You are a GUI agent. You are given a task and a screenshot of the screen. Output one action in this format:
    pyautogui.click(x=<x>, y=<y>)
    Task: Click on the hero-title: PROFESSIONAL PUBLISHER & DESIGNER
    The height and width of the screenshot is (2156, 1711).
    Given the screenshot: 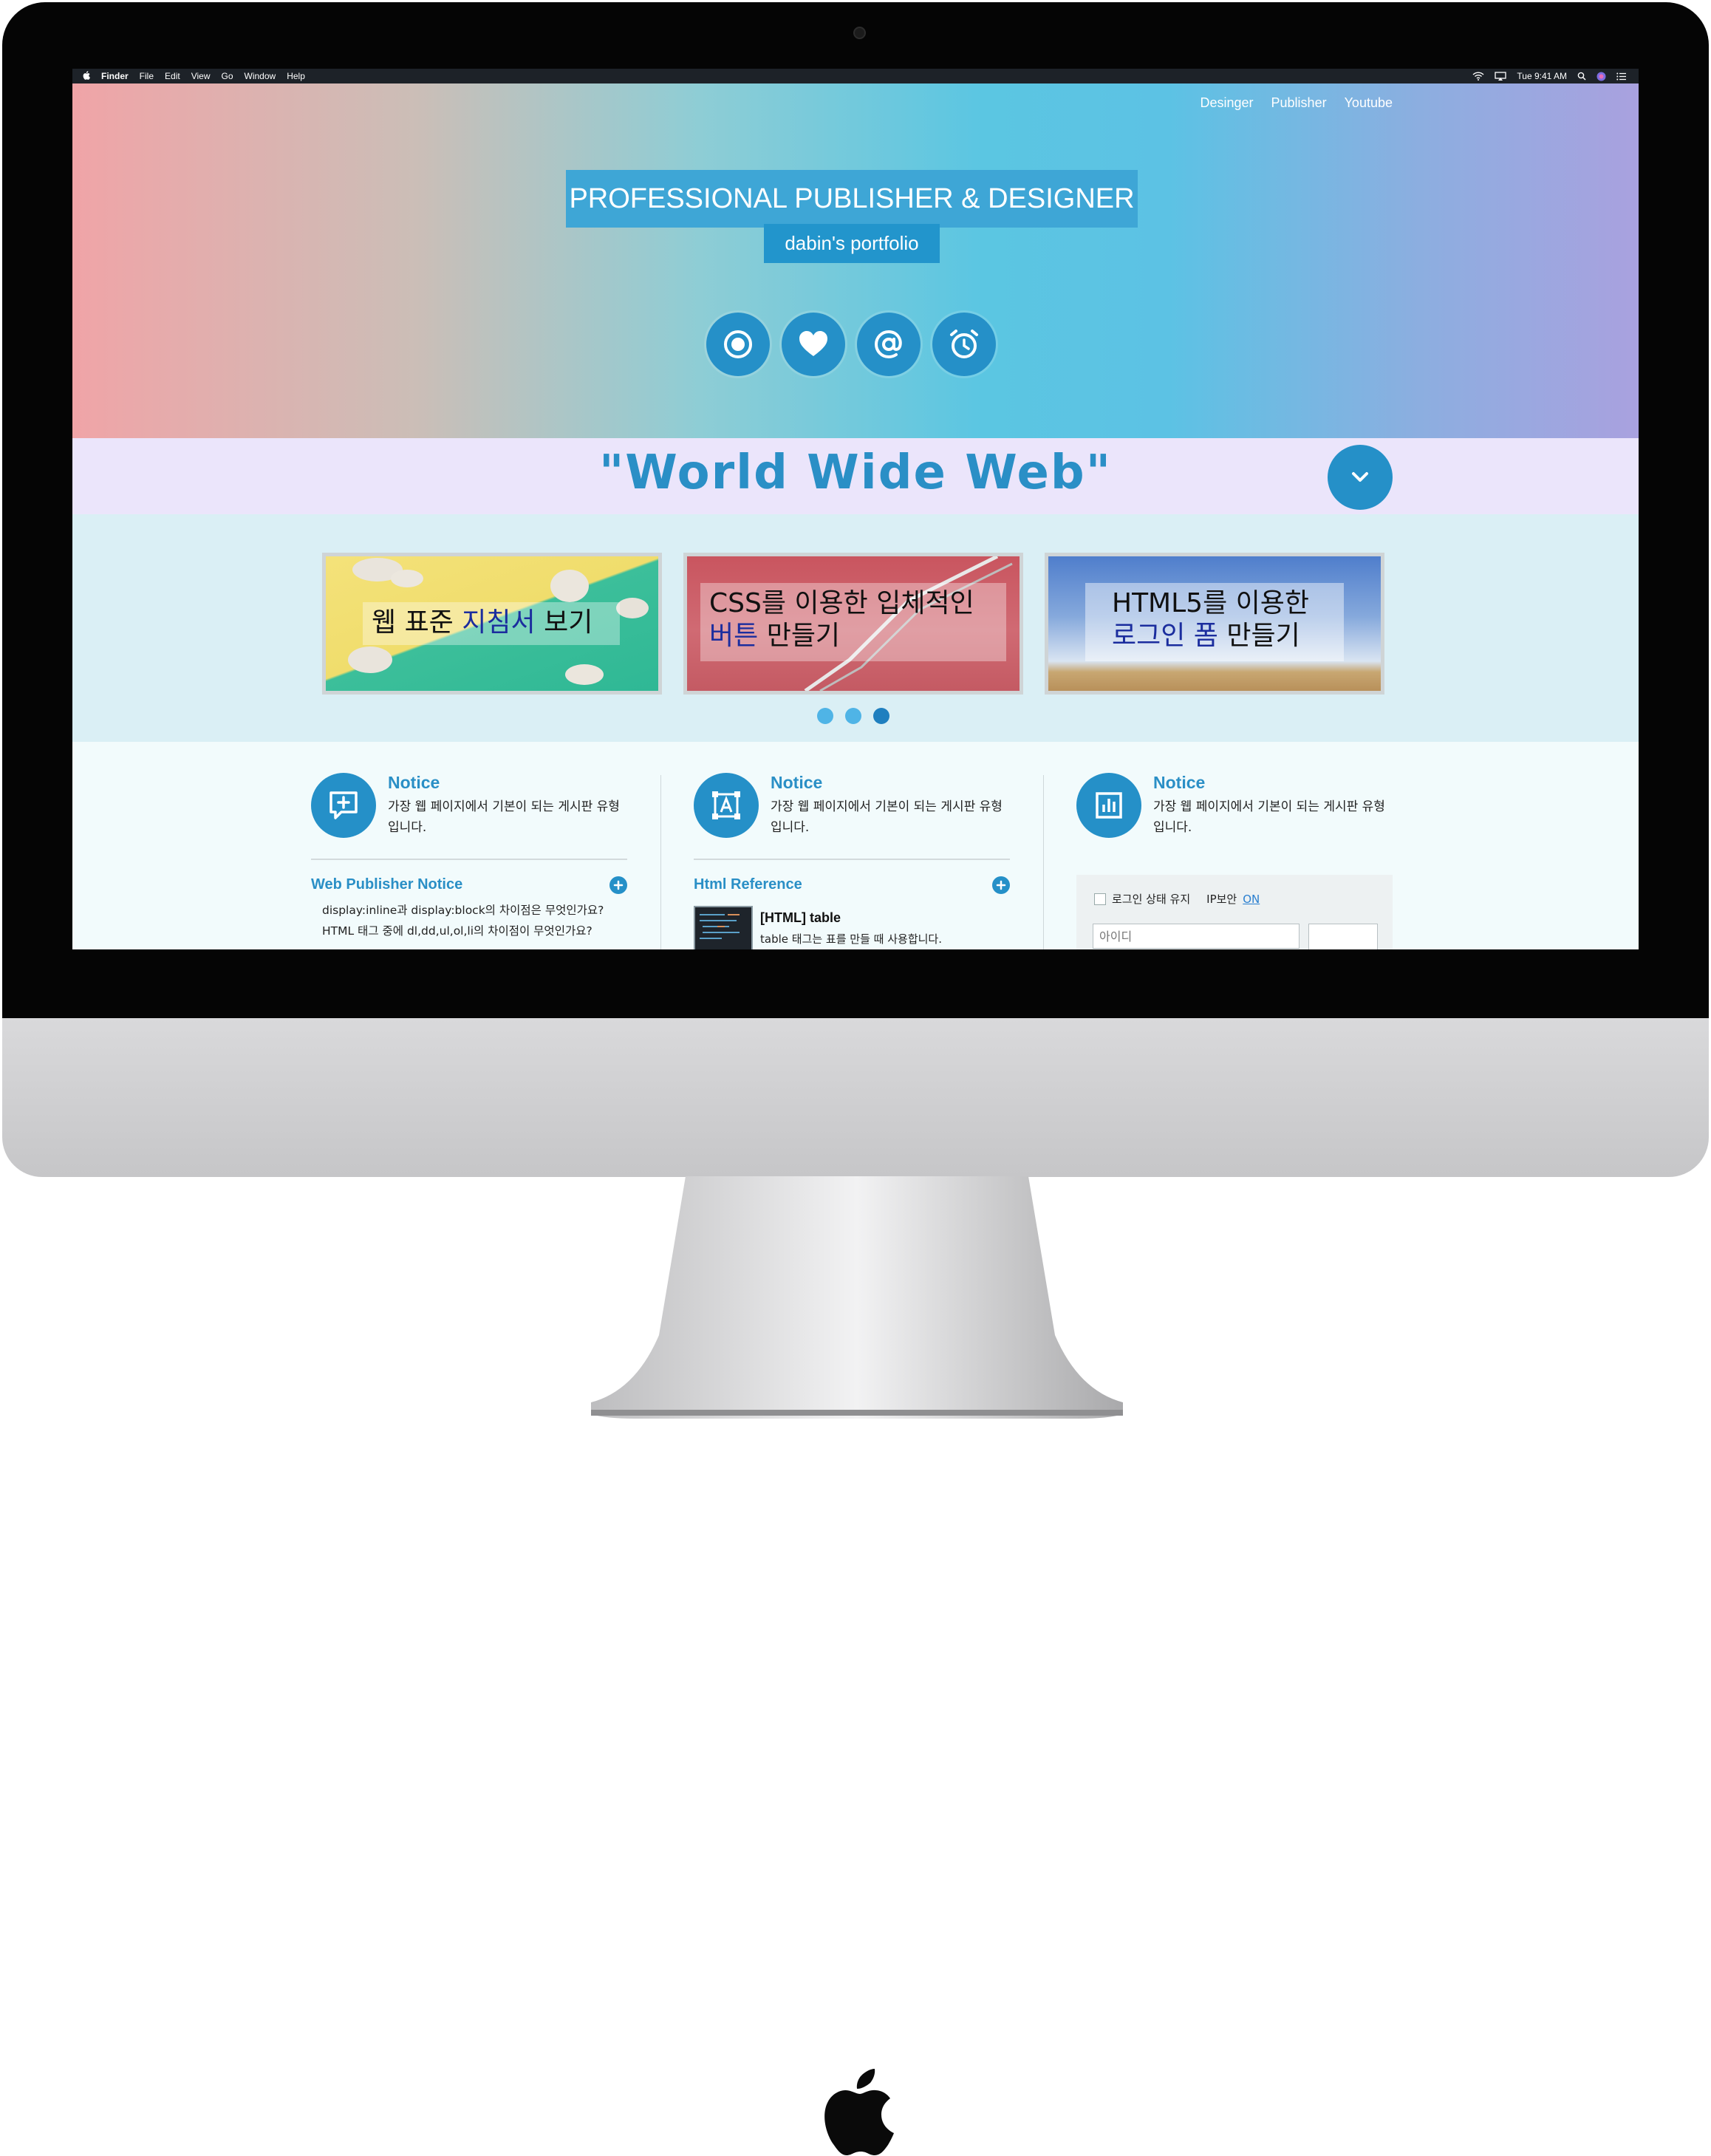 What is the action you would take?
    pyautogui.click(x=852, y=199)
    